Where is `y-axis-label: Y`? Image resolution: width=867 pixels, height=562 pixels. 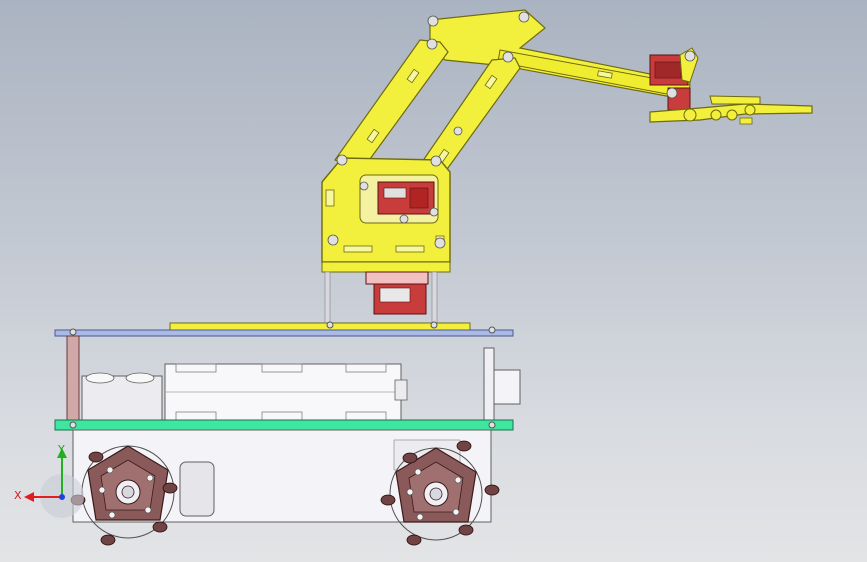
y-axis-label: Y is located at coordinates (61, 449).